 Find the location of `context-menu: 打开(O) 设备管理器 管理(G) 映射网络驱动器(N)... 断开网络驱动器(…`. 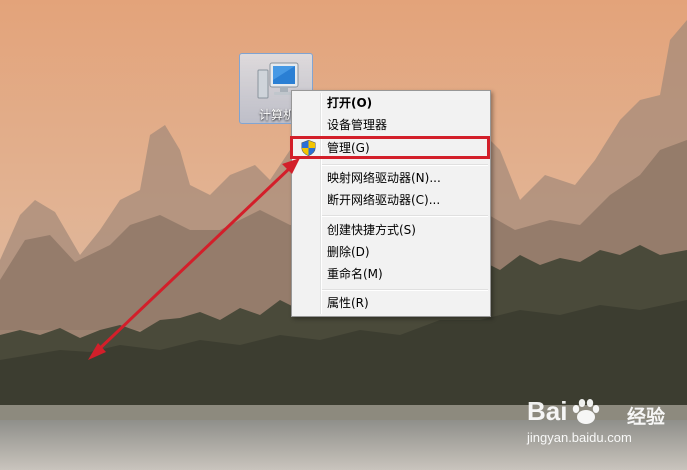

context-menu: 打开(O) 设备管理器 管理(G) 映射网络驱动器(N)... 断开网络驱动器(… is located at coordinates (391, 203).